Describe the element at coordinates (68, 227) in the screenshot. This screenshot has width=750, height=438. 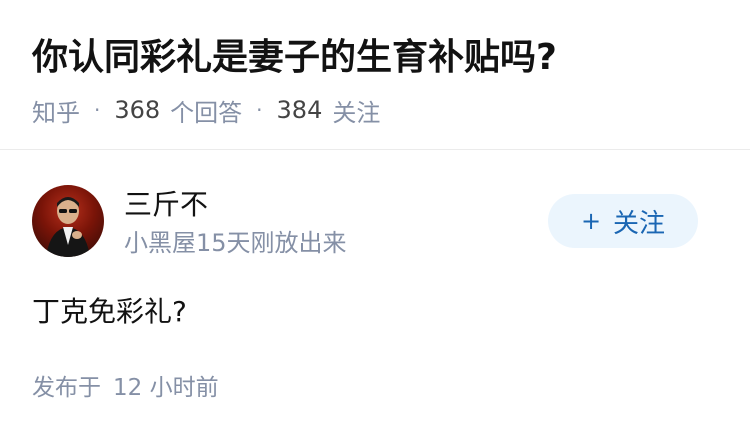
I see `avatar-portrait-icon` at that location.